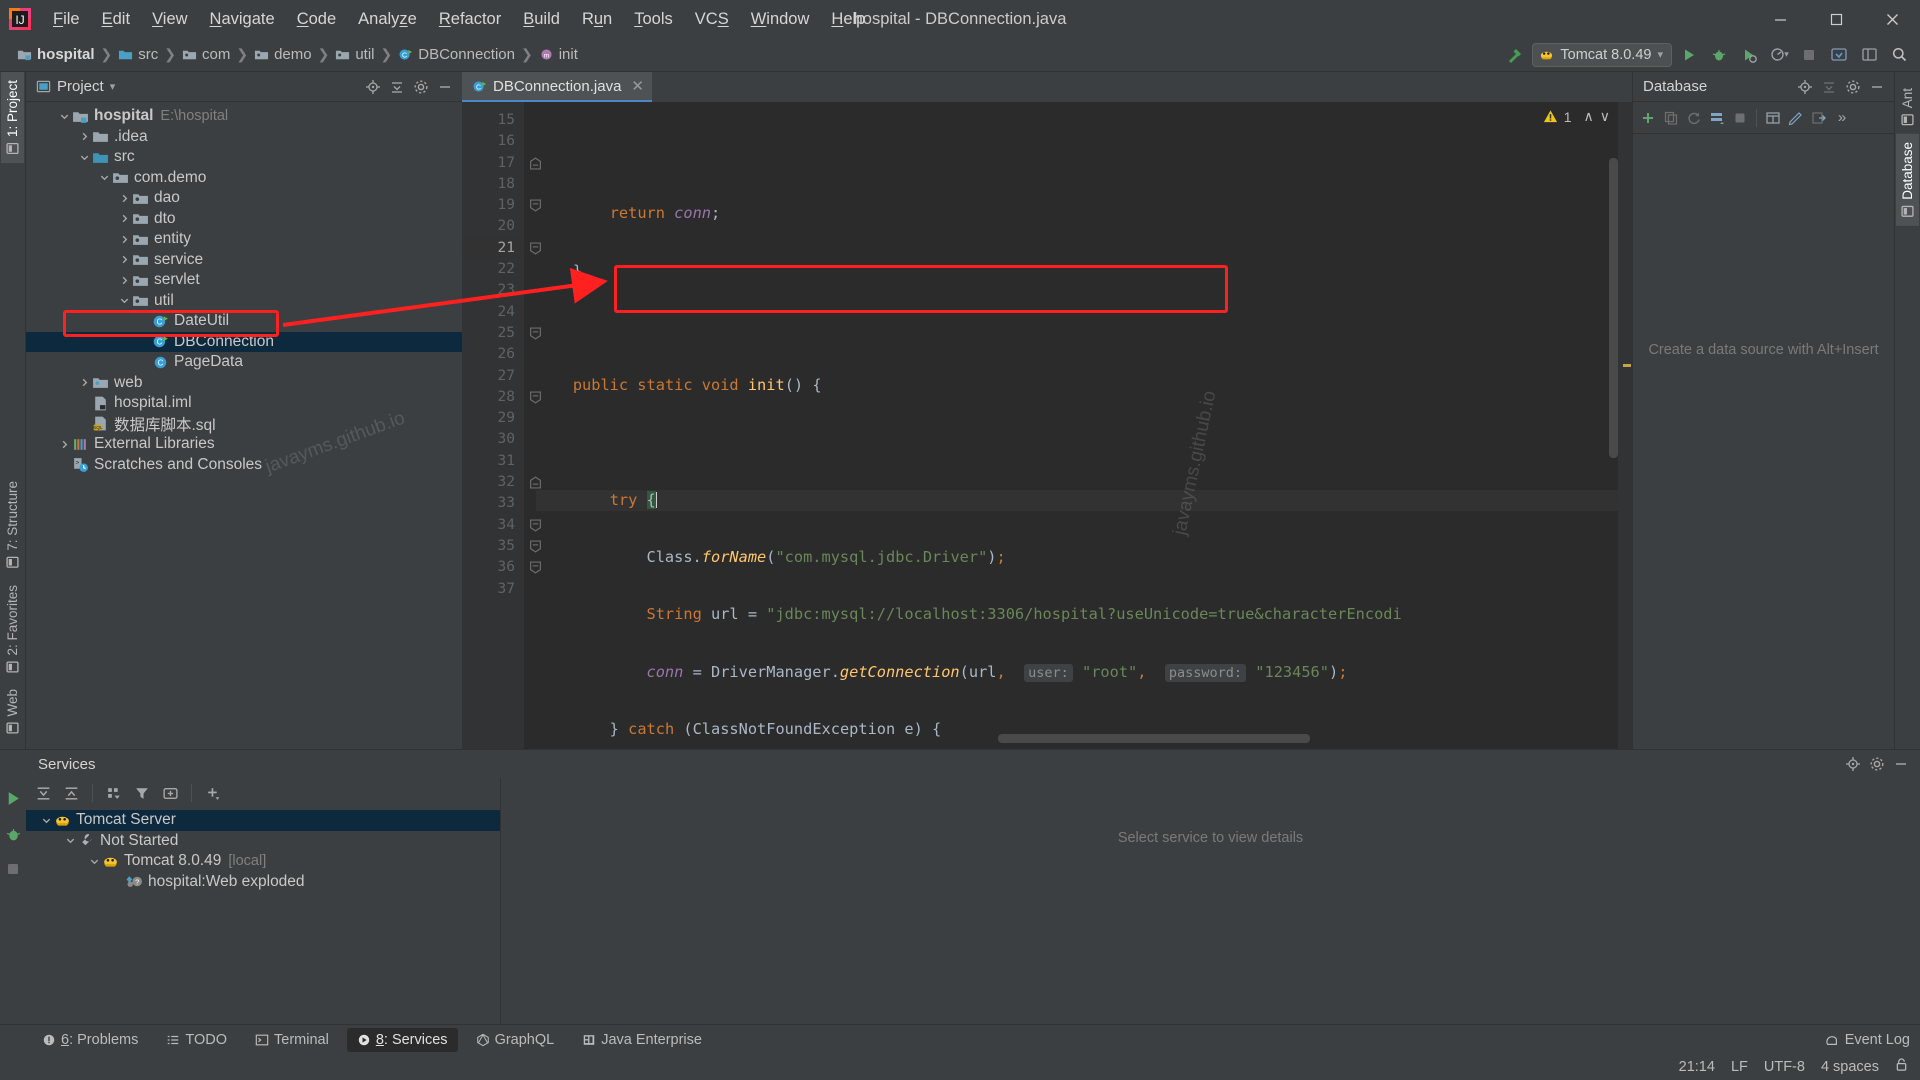 The height and width of the screenshot is (1080, 1920). Describe the element at coordinates (142, 793) in the screenshot. I see `filter-icon` at that location.